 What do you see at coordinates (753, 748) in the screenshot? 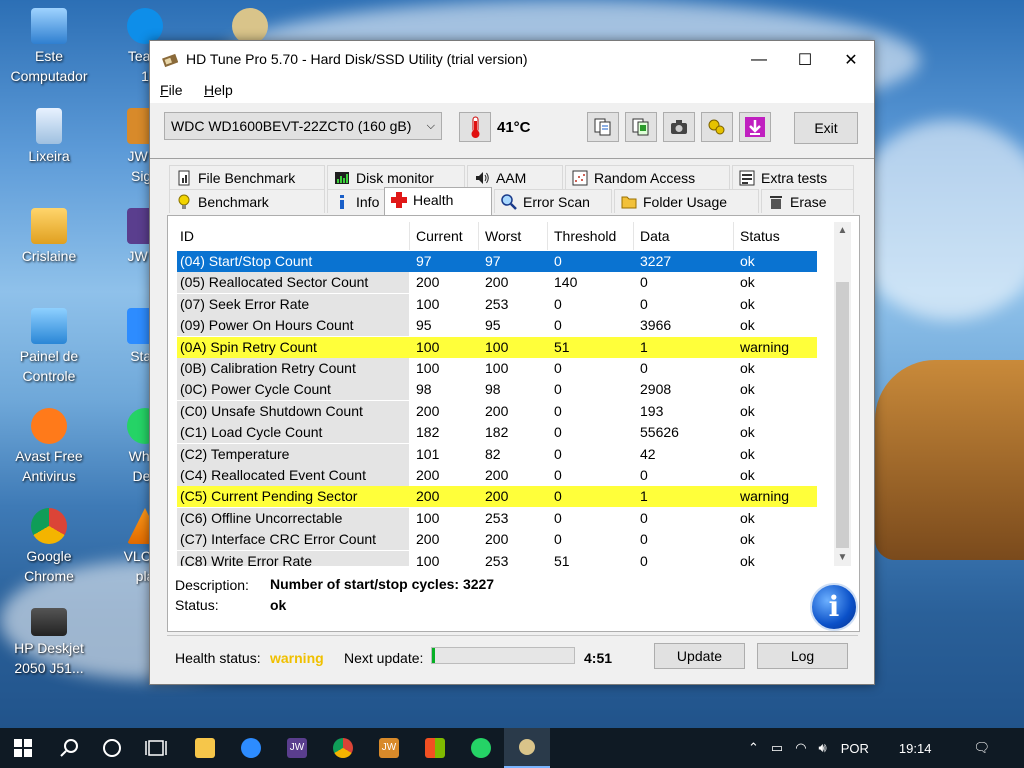
I see `show-hidden-icons-icon: ⌃` at bounding box center [753, 748].